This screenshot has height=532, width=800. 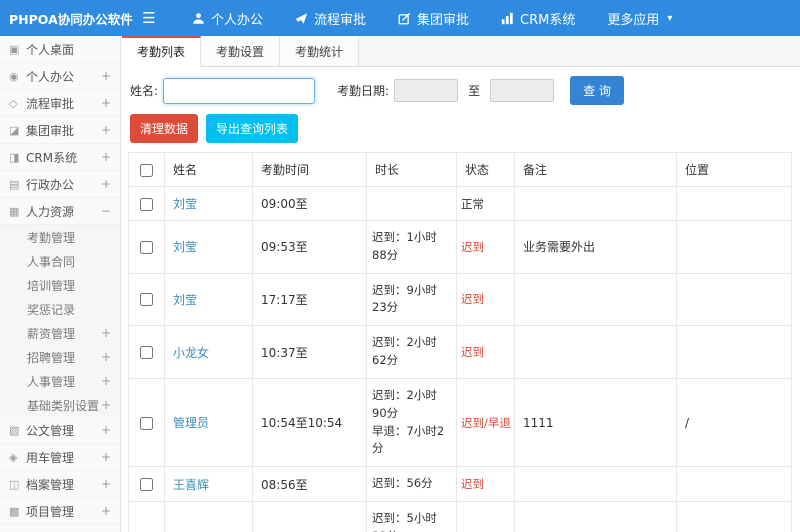 I want to click on attendance-time-cell: 09:00至, so click(x=309, y=203).